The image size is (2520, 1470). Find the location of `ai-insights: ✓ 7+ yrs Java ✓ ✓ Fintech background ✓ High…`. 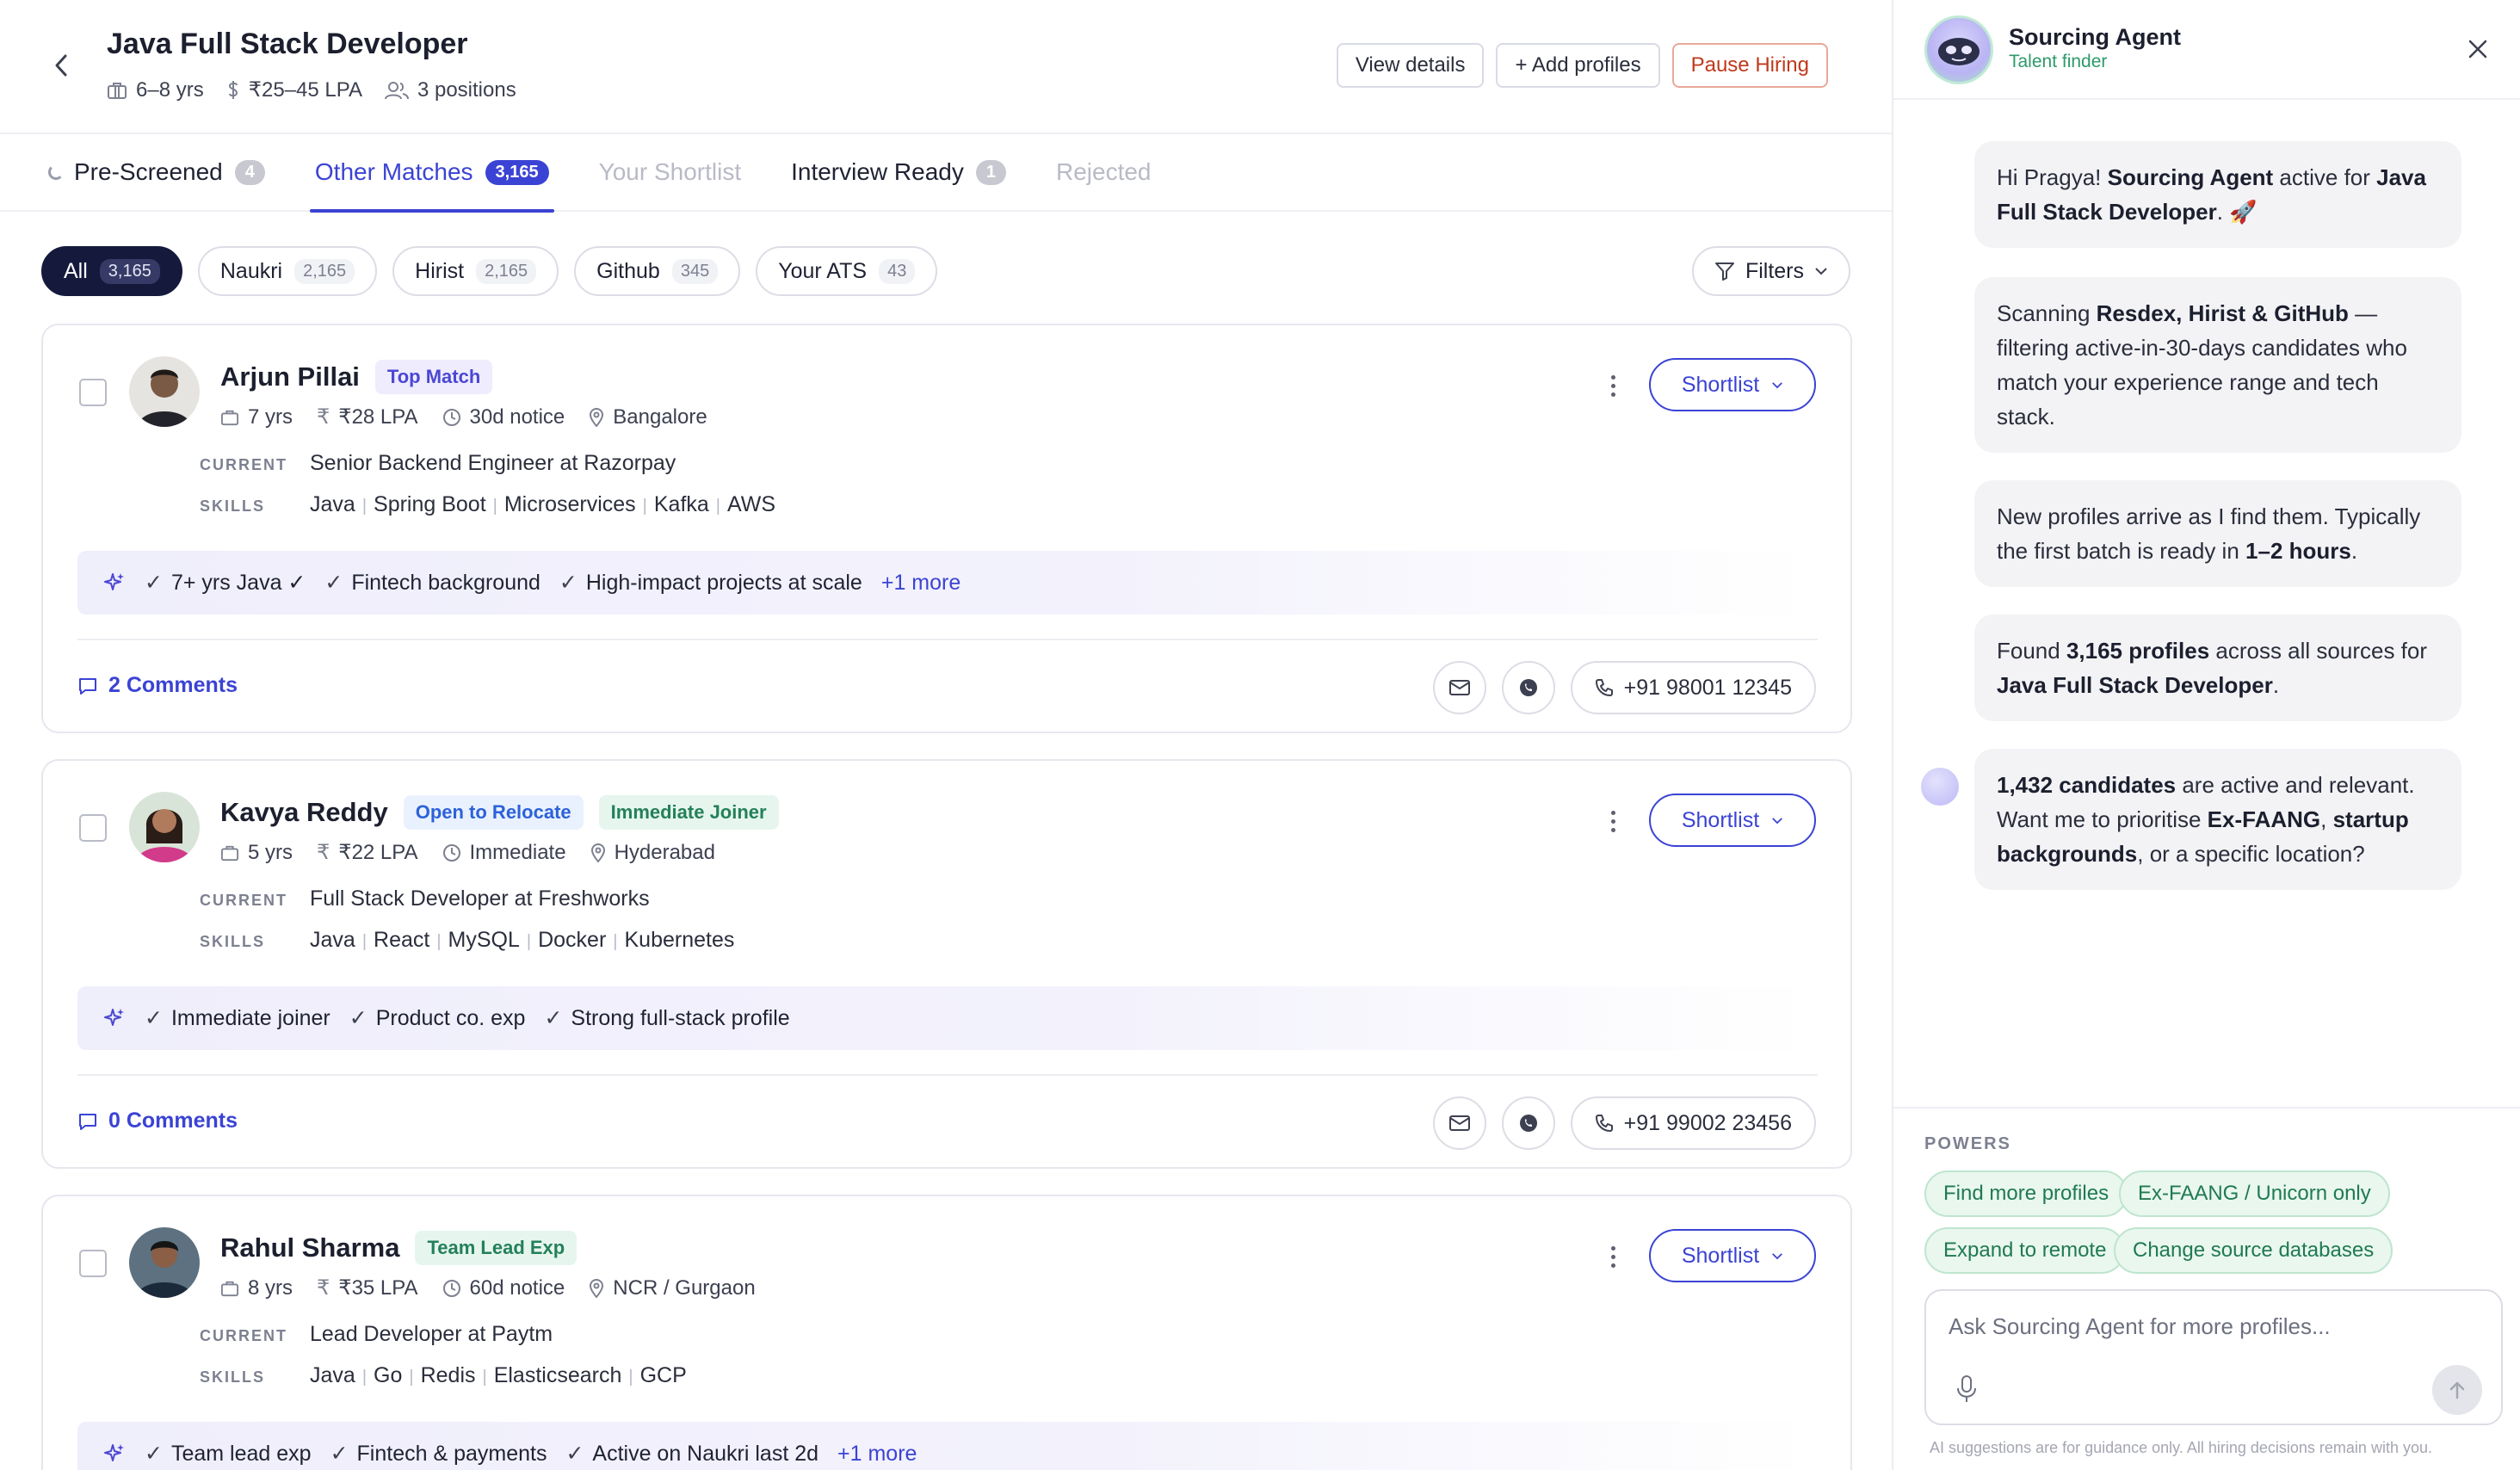

ai-insights: ✓ 7+ yrs Java ✓ ✓ Fintech background ✓ High… is located at coordinates (947, 583).